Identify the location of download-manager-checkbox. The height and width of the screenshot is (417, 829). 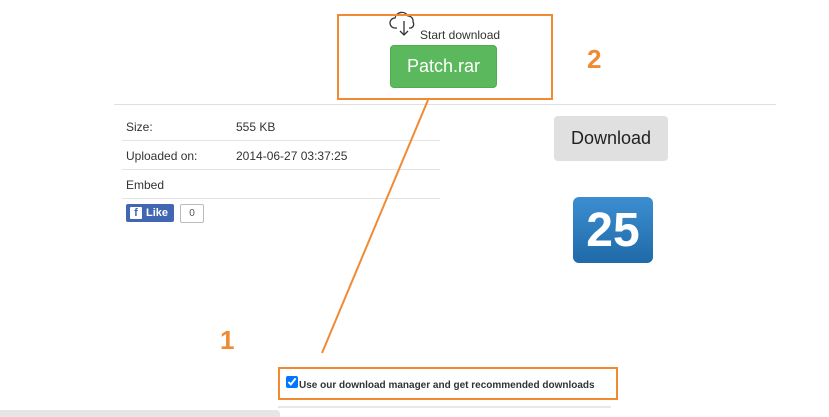
(292, 382).